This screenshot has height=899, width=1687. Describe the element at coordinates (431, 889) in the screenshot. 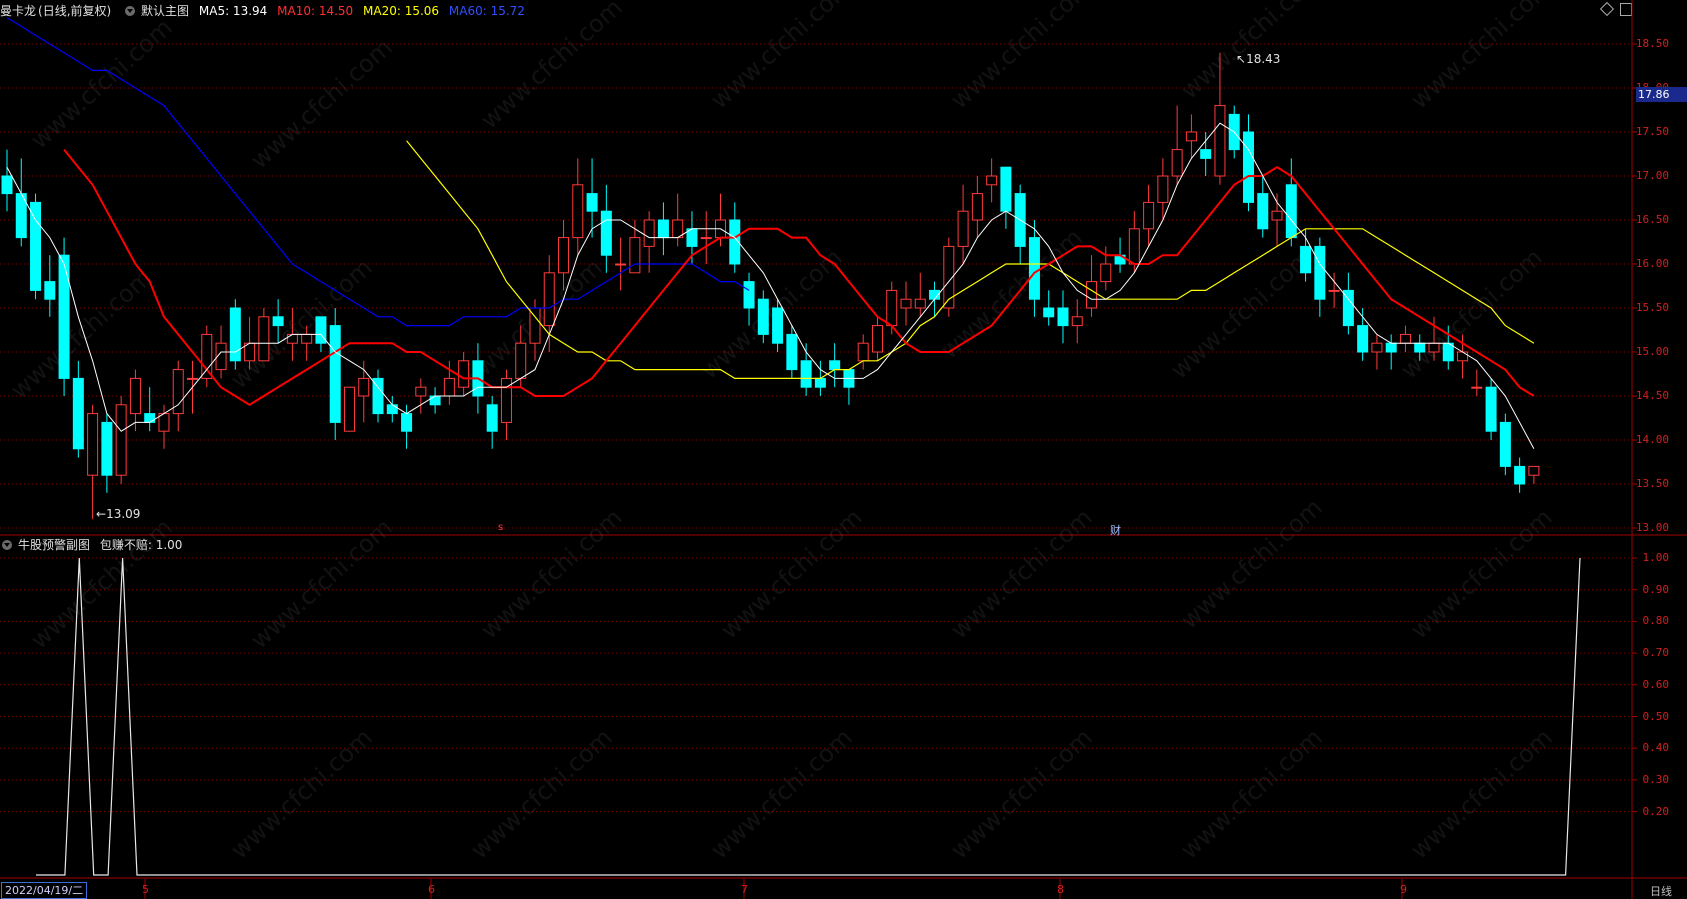

I see `month-label: 6` at that location.